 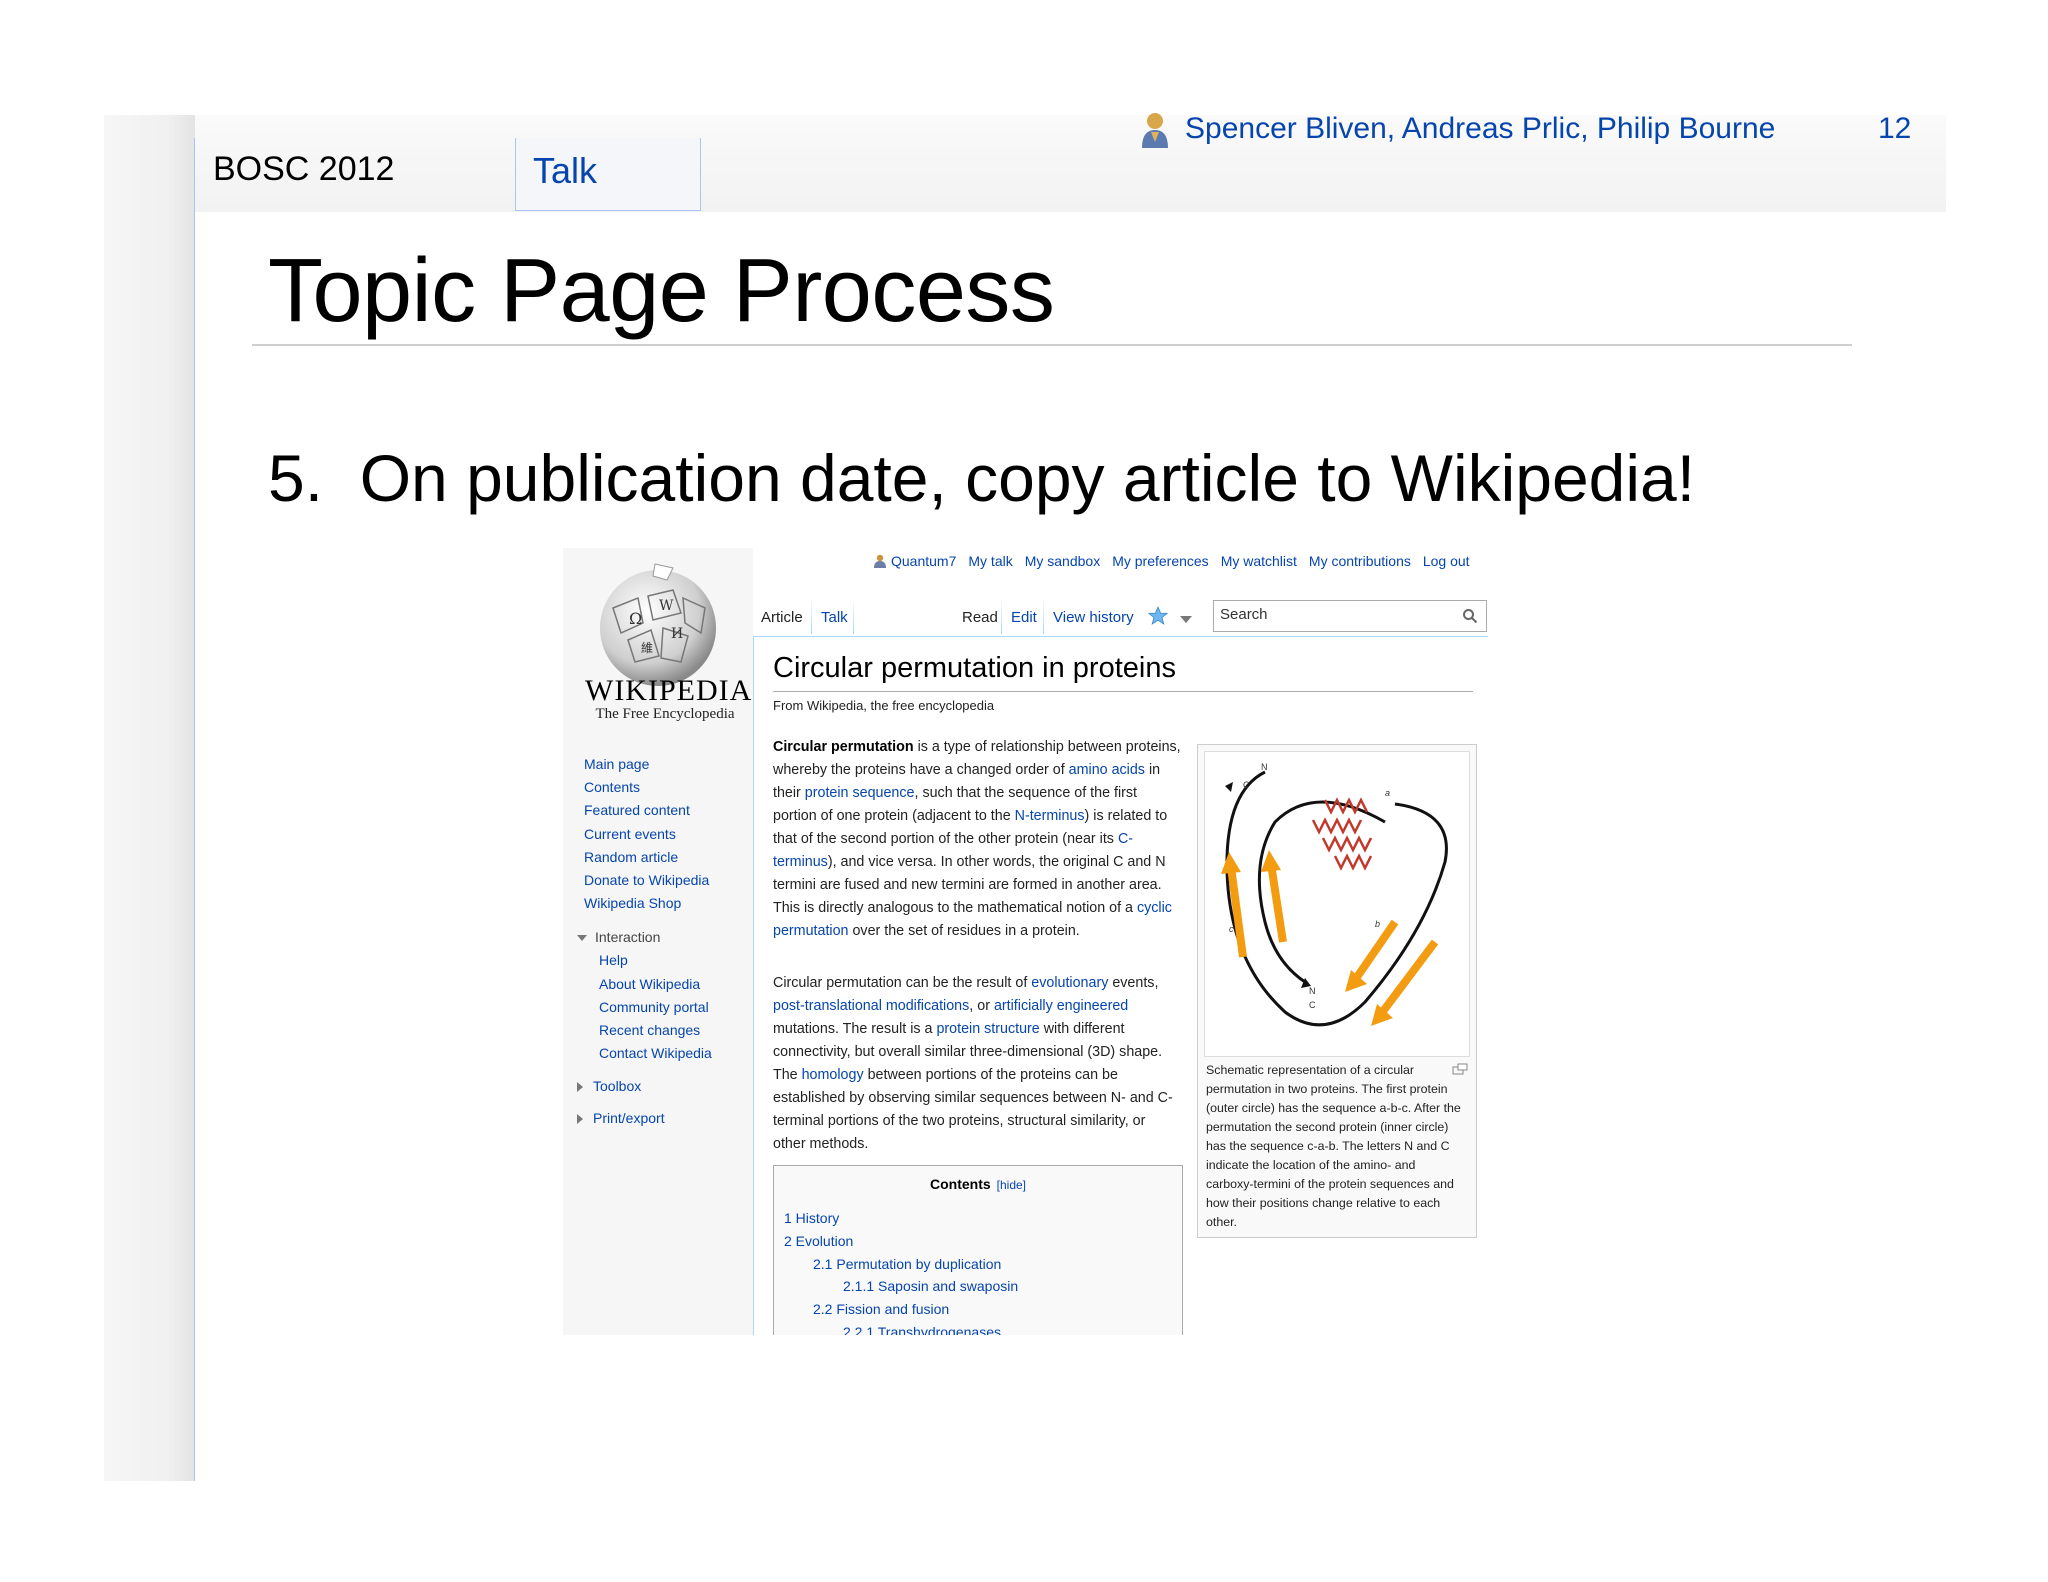 I want to click on article-text: events,, so click(x=1133, y=983).